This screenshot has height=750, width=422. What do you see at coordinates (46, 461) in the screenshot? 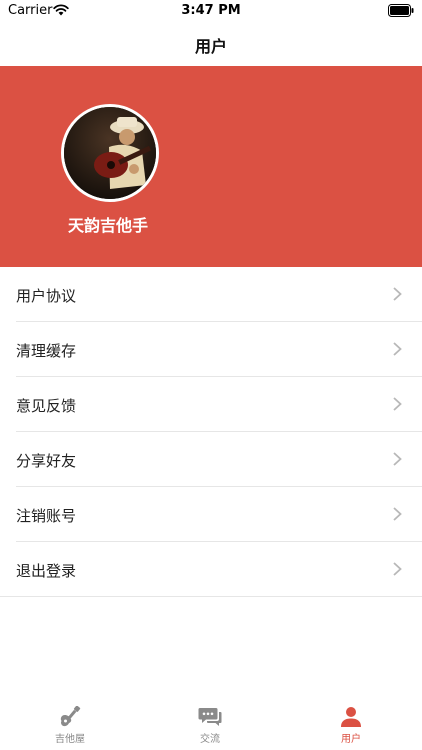
I see `menu-item-label: 分享好友` at bounding box center [46, 461].